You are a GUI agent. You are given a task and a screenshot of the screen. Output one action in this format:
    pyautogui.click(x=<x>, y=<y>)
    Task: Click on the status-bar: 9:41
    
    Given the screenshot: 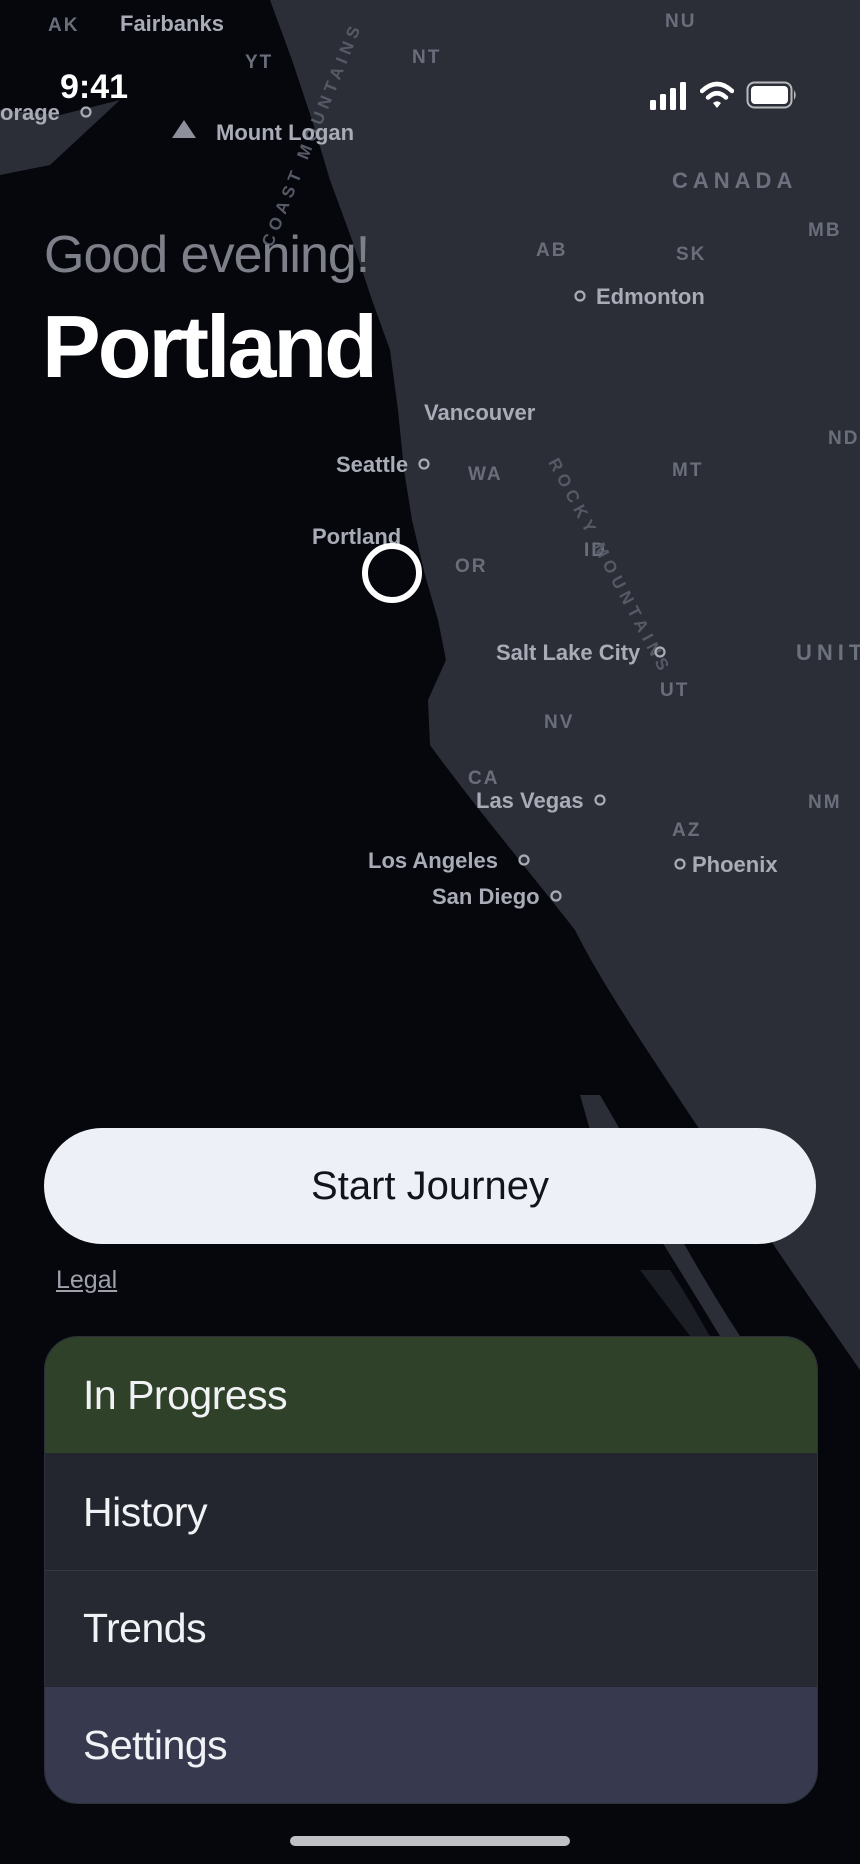 What is the action you would take?
    pyautogui.click(x=430, y=95)
    